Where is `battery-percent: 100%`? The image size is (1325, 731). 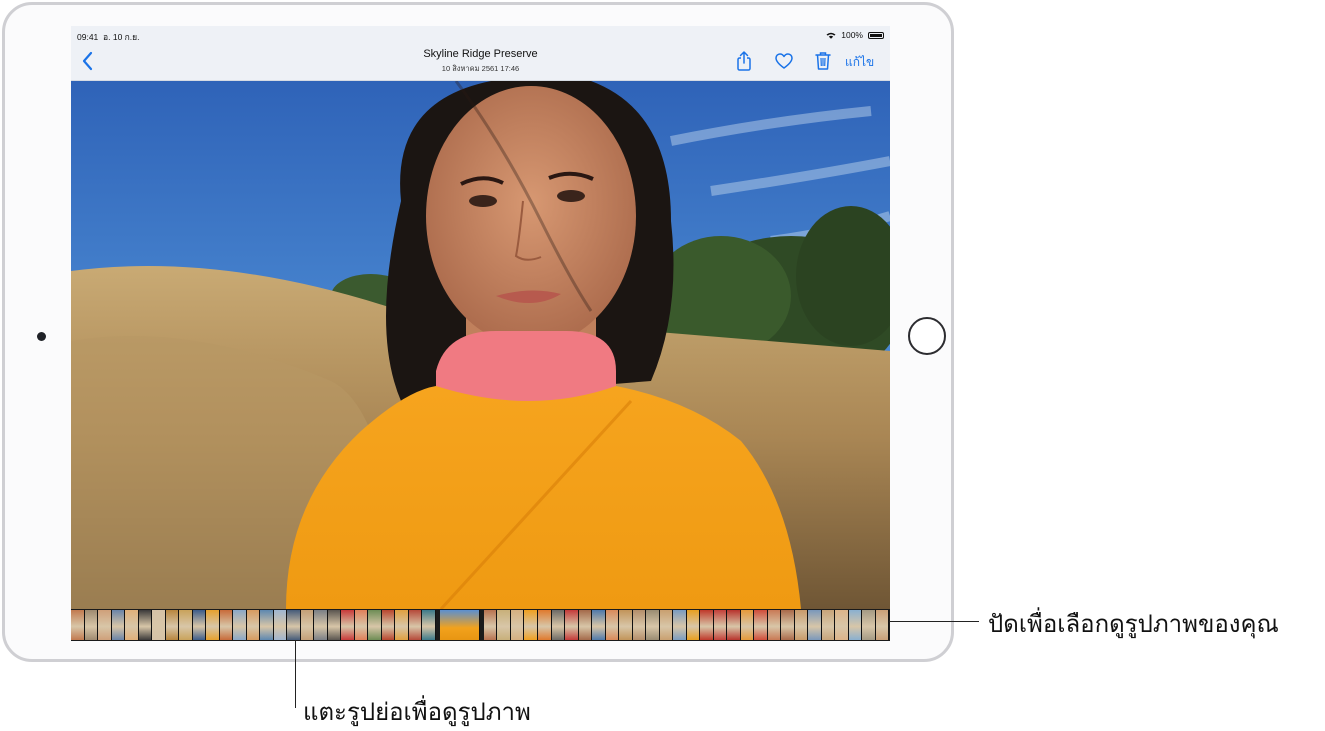 battery-percent: 100% is located at coordinates (852, 35).